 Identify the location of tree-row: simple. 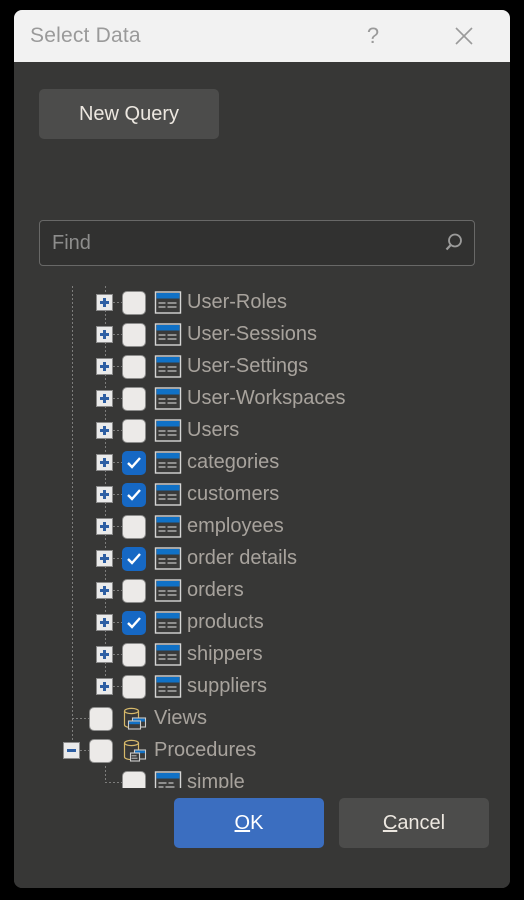
(262, 777).